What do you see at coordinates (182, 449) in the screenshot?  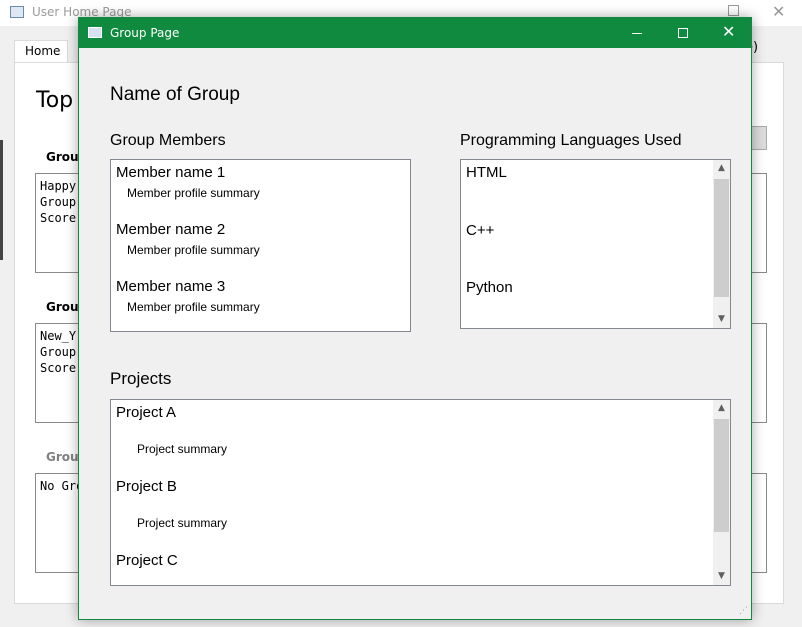 I see `project-summary-a: Project summary` at bounding box center [182, 449].